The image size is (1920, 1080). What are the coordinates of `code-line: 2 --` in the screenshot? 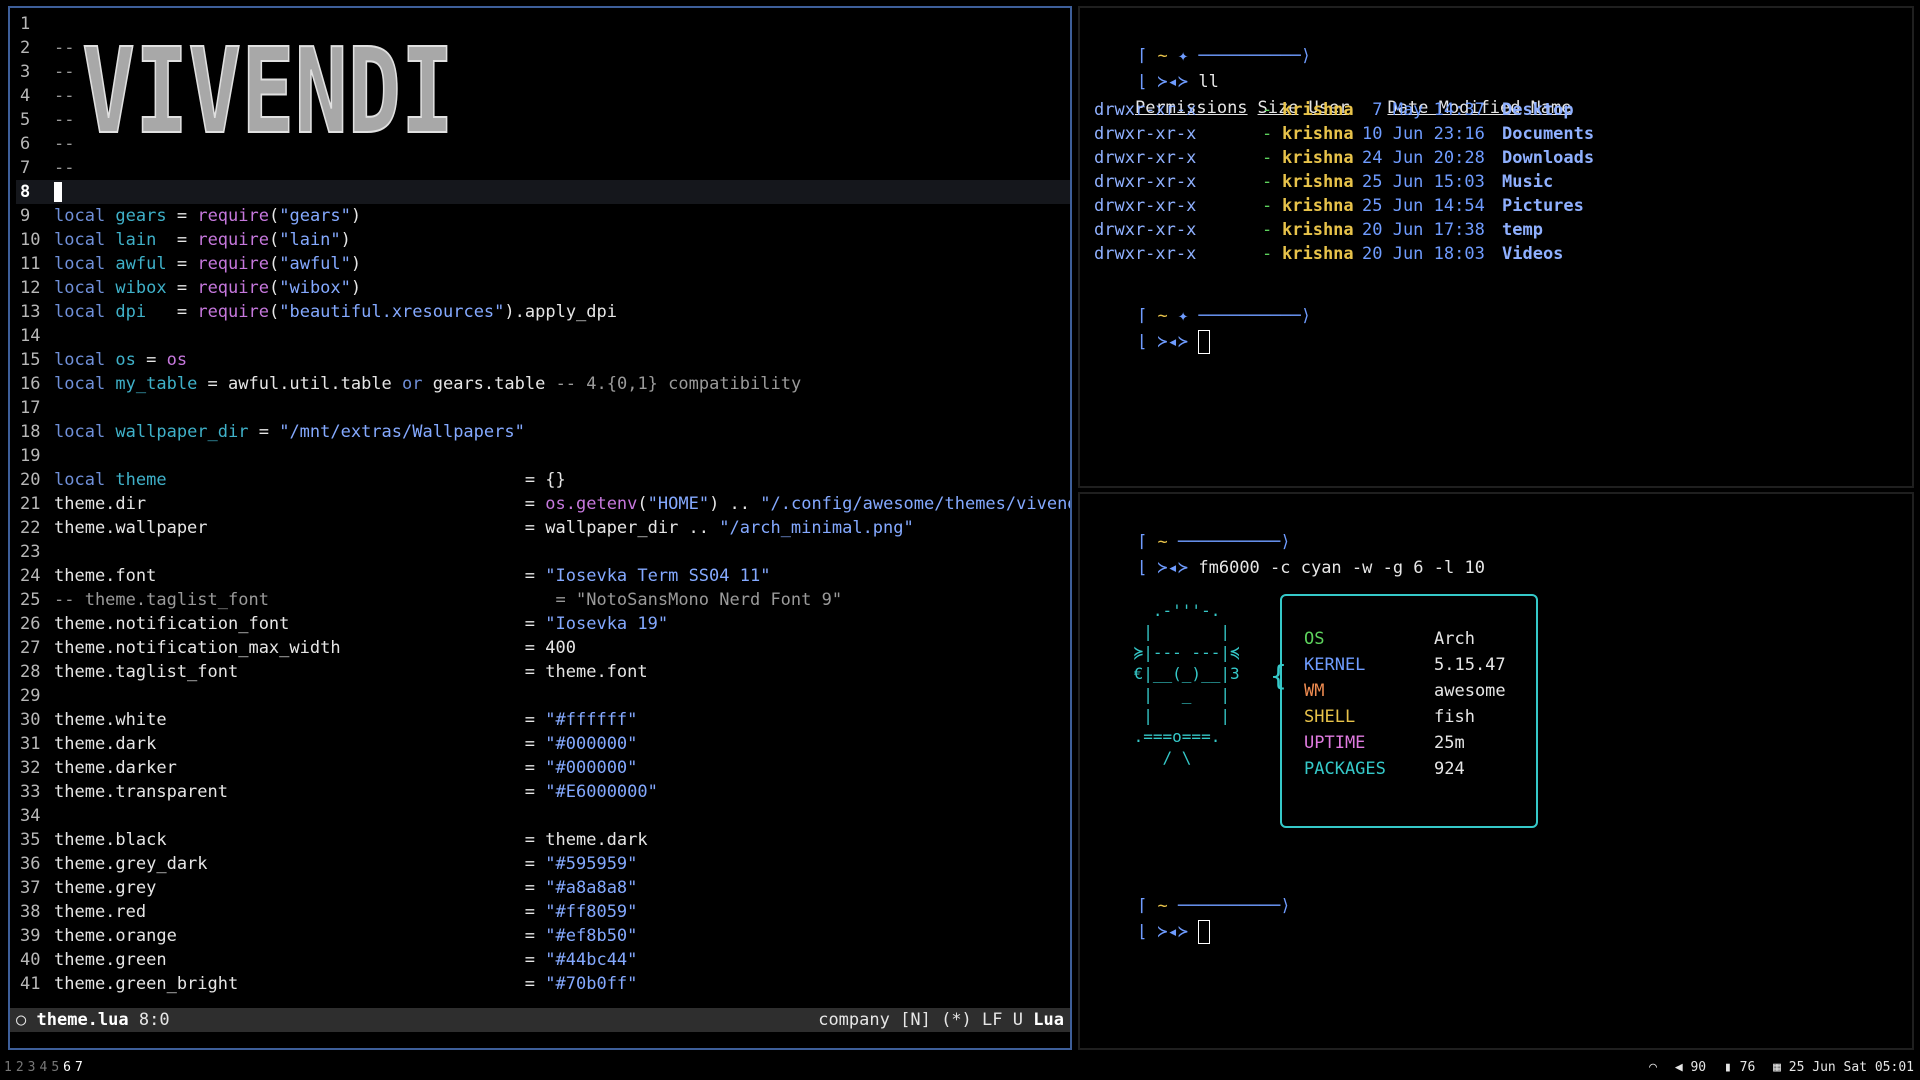 It's located at (543, 48).